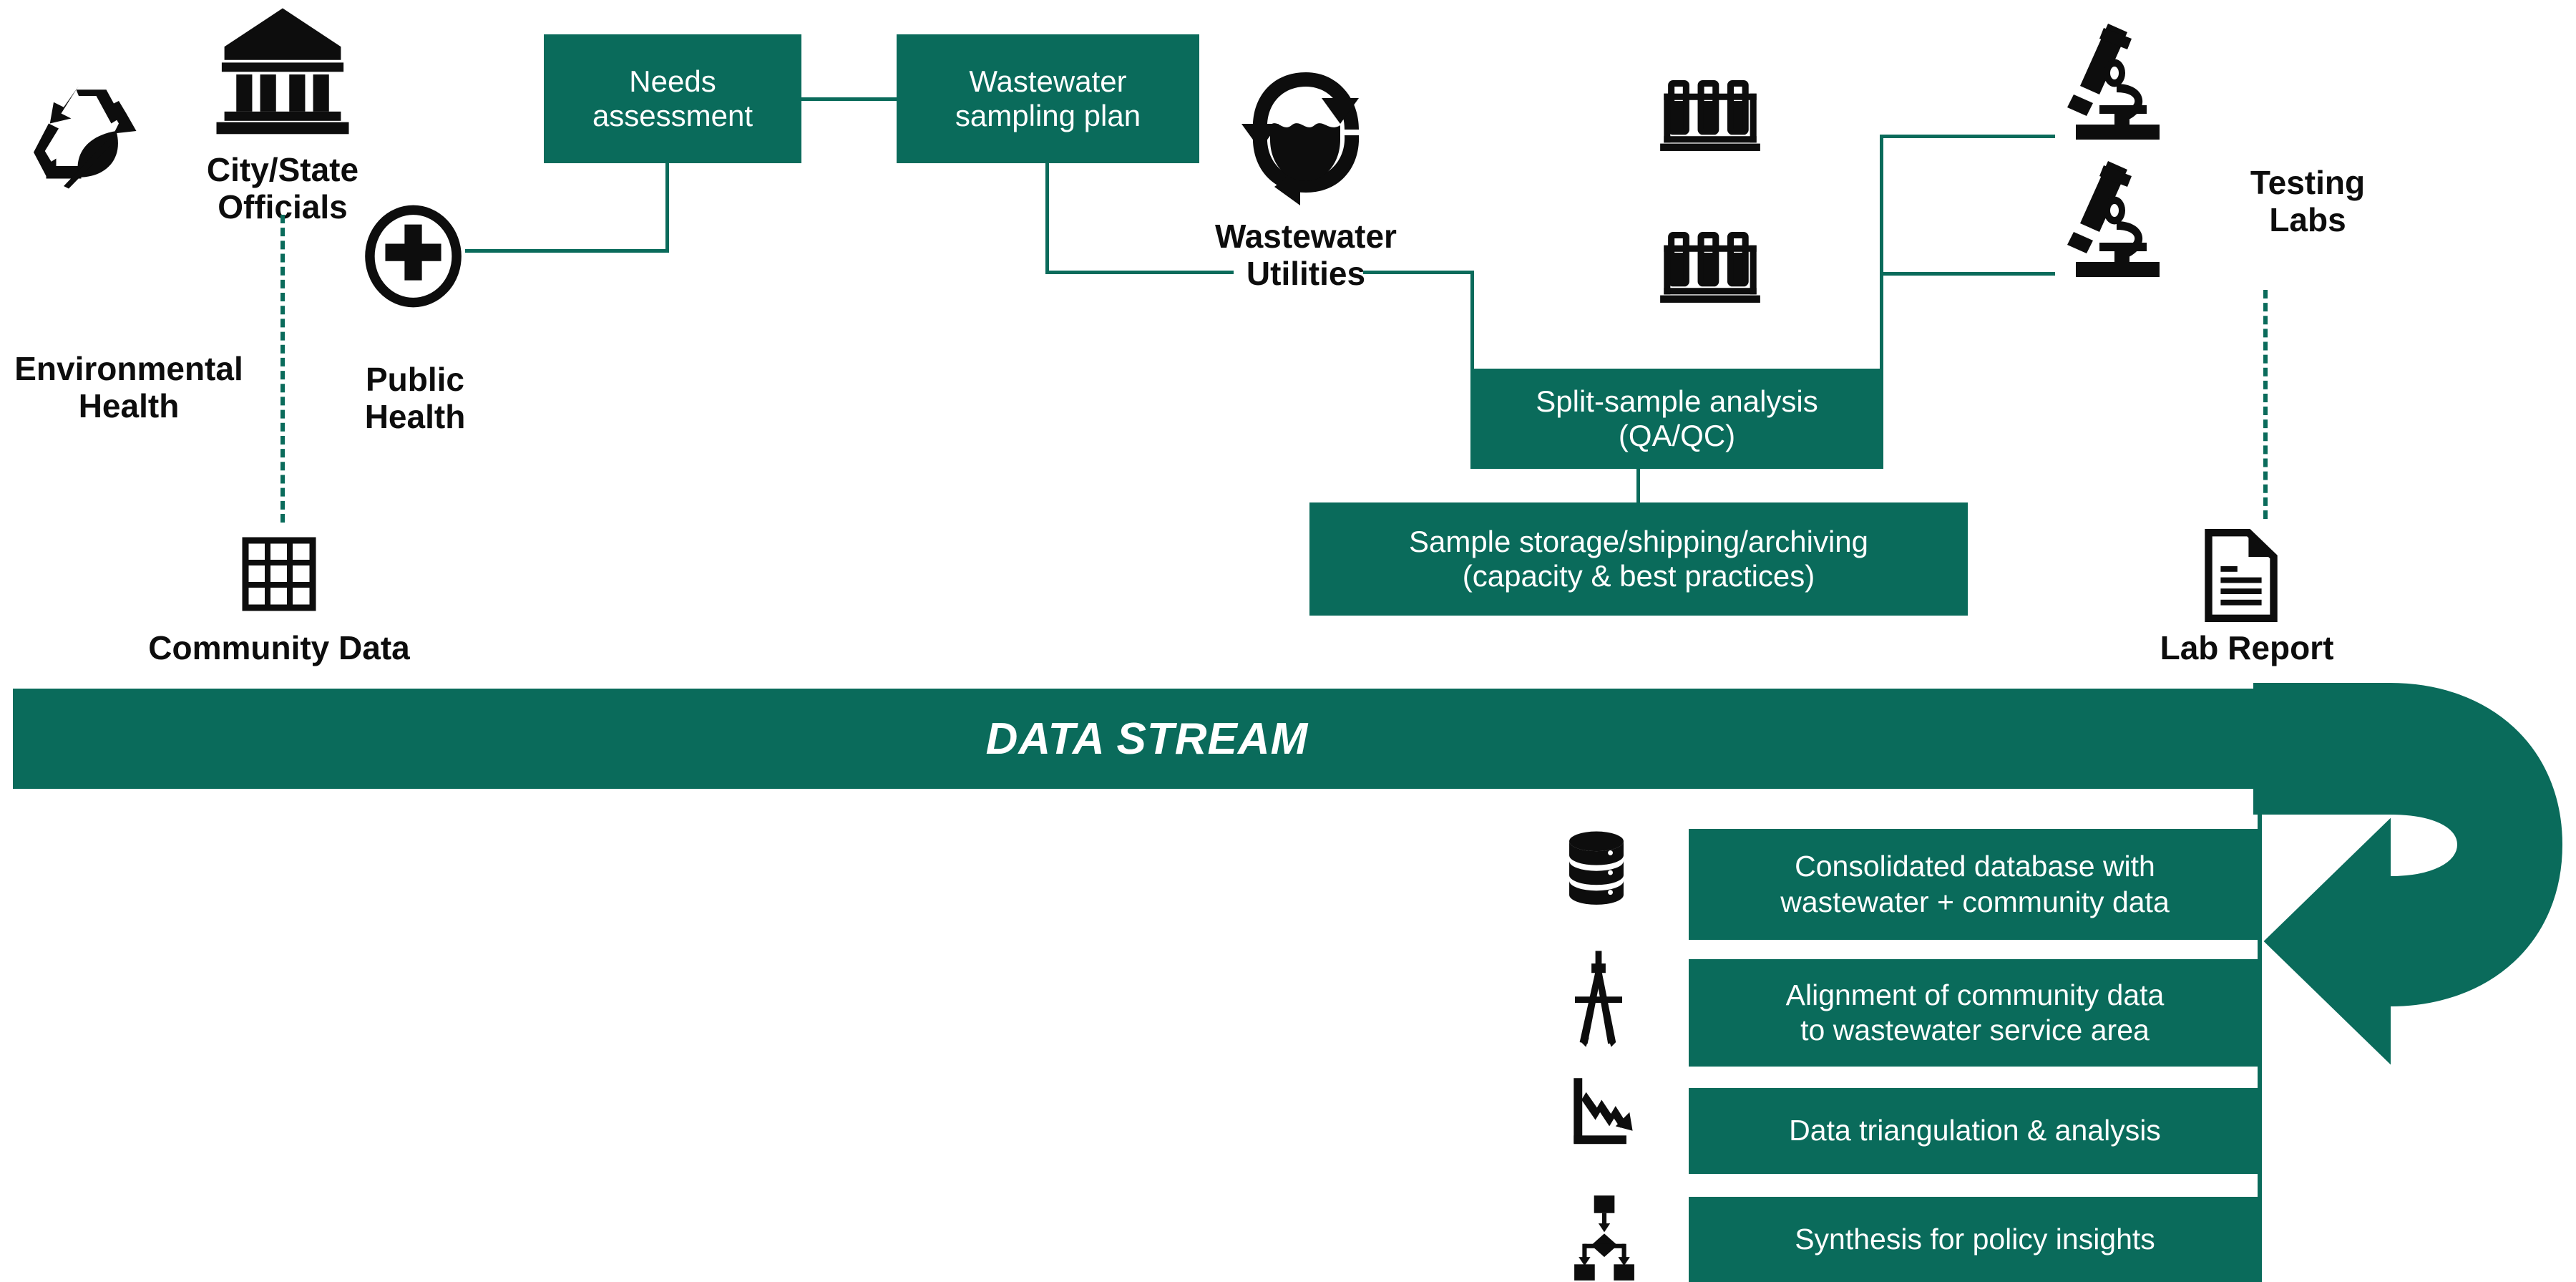  What do you see at coordinates (1047, 219) in the screenshot?
I see `connector-plan-vertical` at bounding box center [1047, 219].